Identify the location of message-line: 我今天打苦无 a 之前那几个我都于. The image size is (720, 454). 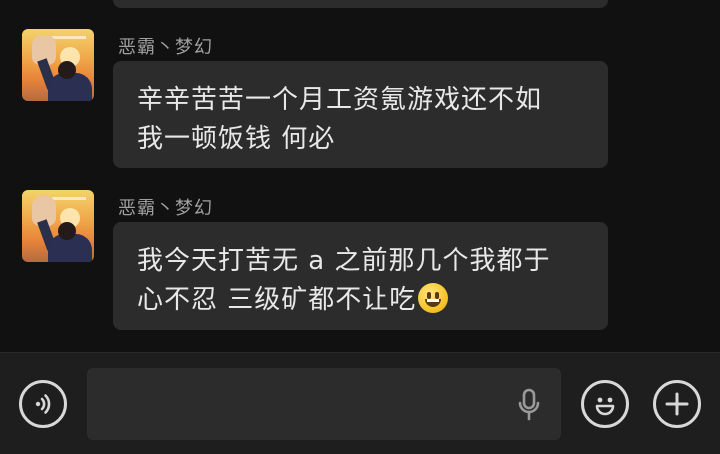
(344, 261).